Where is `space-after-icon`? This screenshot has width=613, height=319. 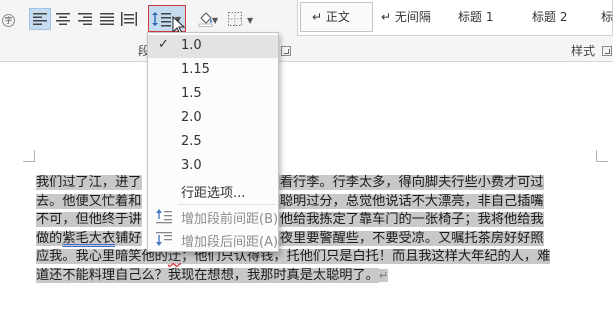 space-after-icon is located at coordinates (164, 239).